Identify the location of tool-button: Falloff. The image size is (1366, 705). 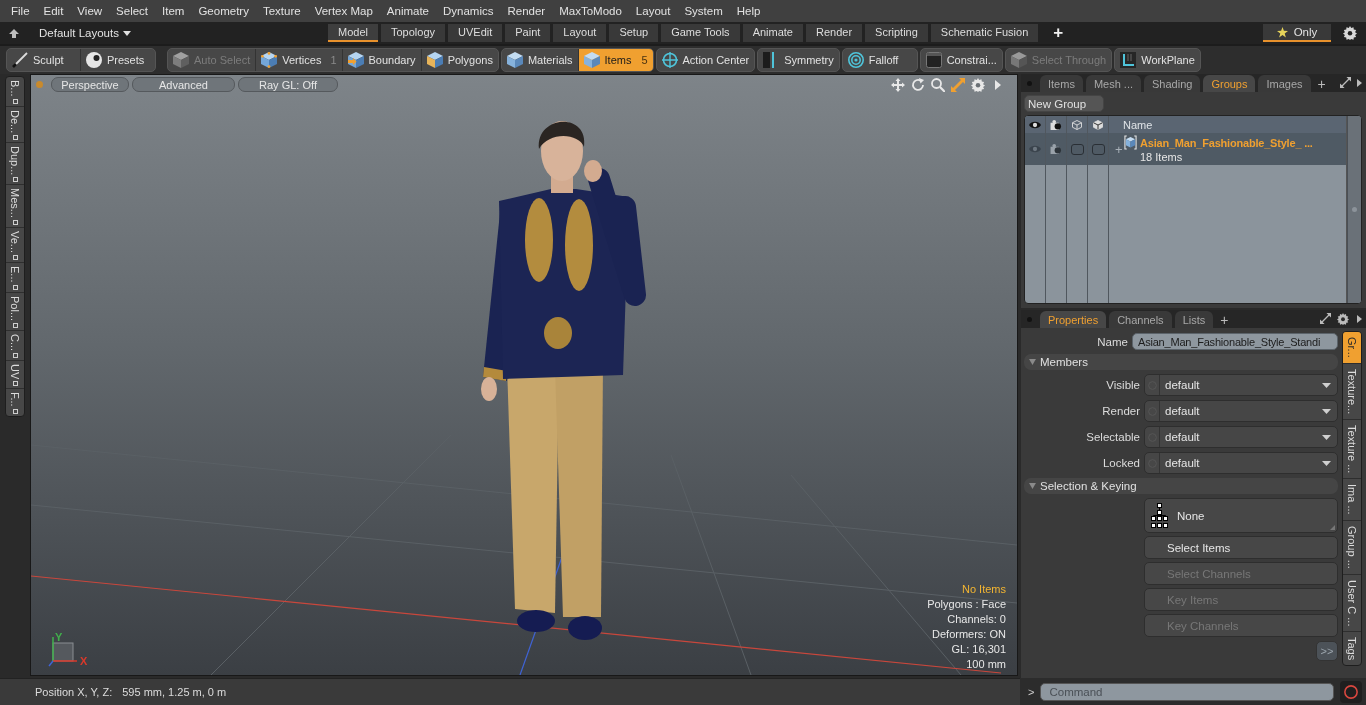
(879, 60).